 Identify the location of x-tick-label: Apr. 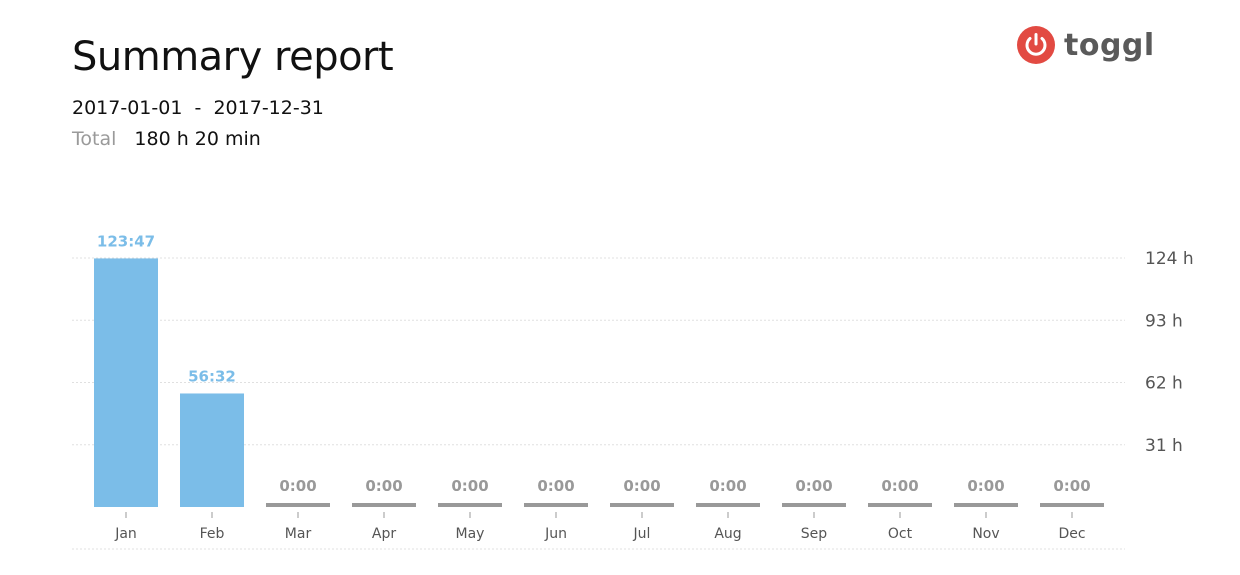
(384, 534).